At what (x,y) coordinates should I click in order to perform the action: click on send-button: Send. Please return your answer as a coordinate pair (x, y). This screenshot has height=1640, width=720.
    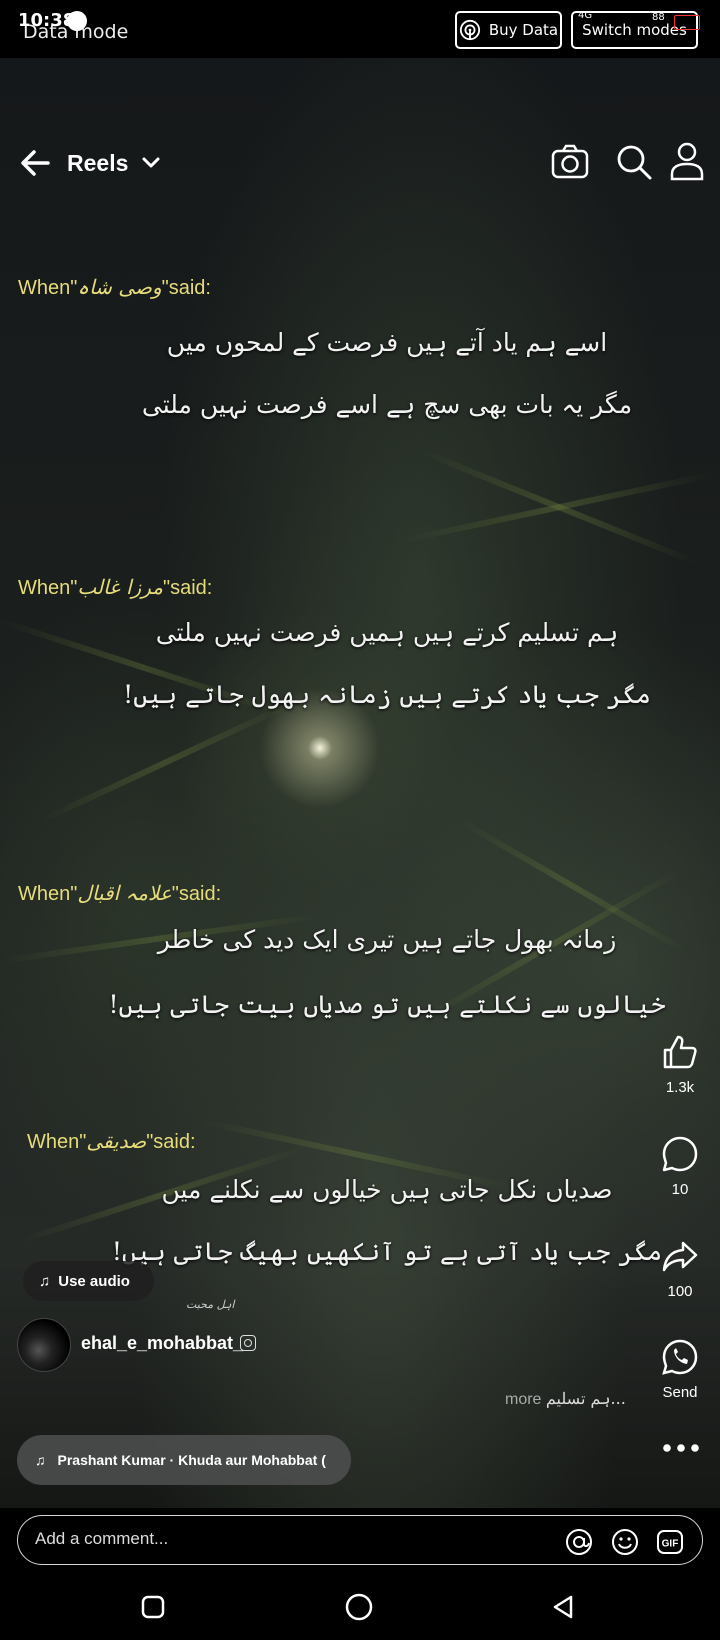
    Looking at the image, I should click on (680, 1369).